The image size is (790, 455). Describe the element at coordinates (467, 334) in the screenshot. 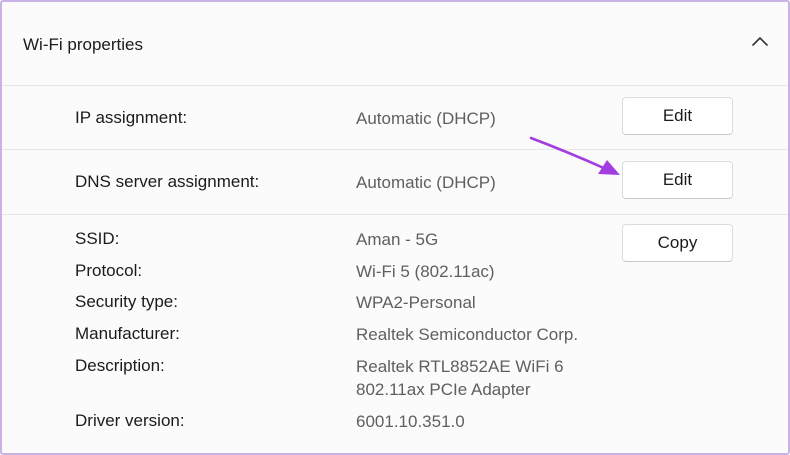

I see `manufacturer-value: Realtek Semiconductor Corp.` at that location.